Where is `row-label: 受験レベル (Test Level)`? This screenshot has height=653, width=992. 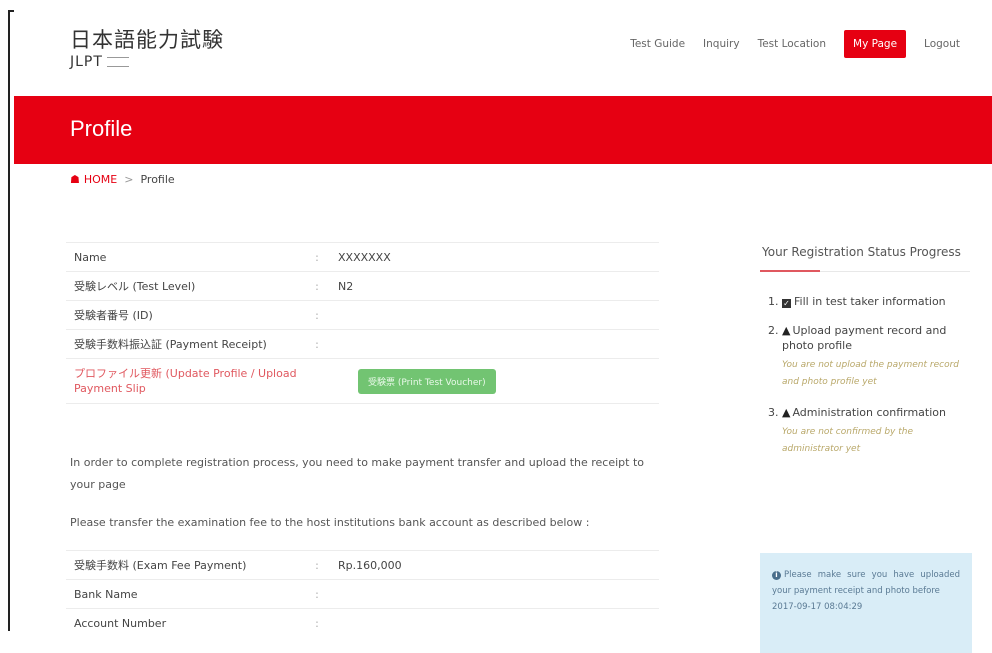
row-label: 受験レベル (Test Level) is located at coordinates (185, 286).